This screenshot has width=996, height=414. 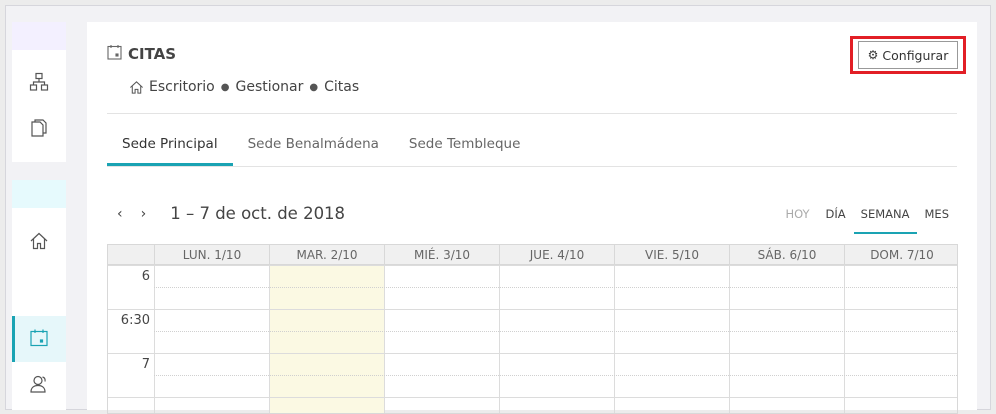 What do you see at coordinates (269, 87) in the screenshot?
I see `breadcrumb-item: Gestionar` at bounding box center [269, 87].